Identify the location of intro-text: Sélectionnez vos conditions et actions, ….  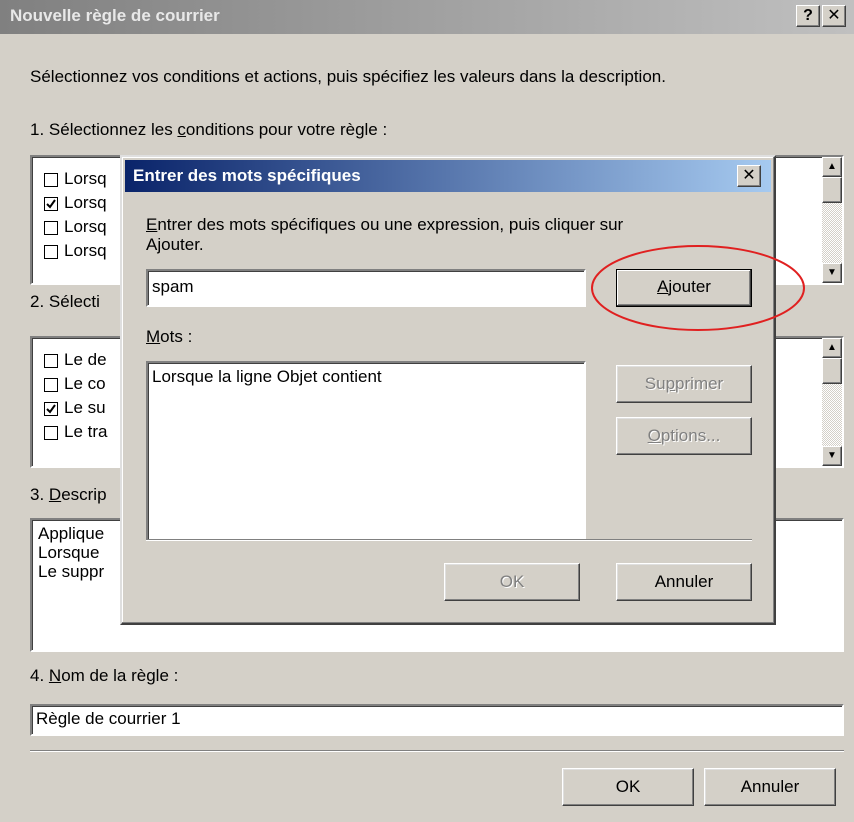
(348, 76).